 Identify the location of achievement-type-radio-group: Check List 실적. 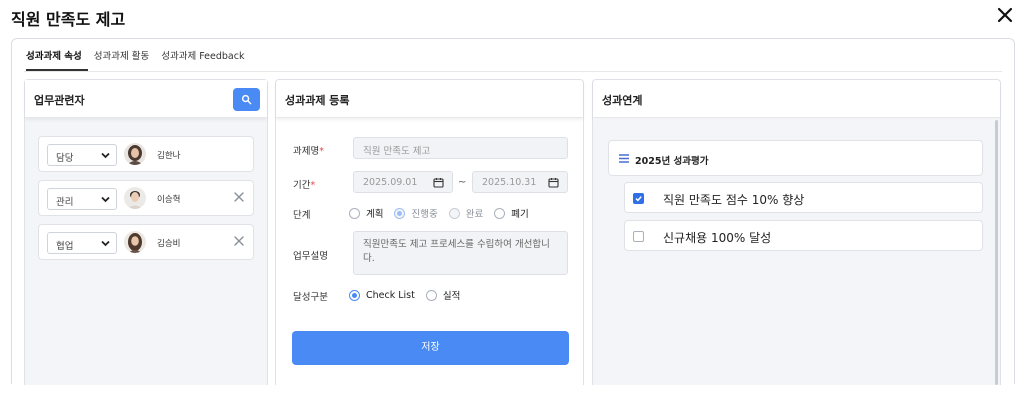
(410, 295).